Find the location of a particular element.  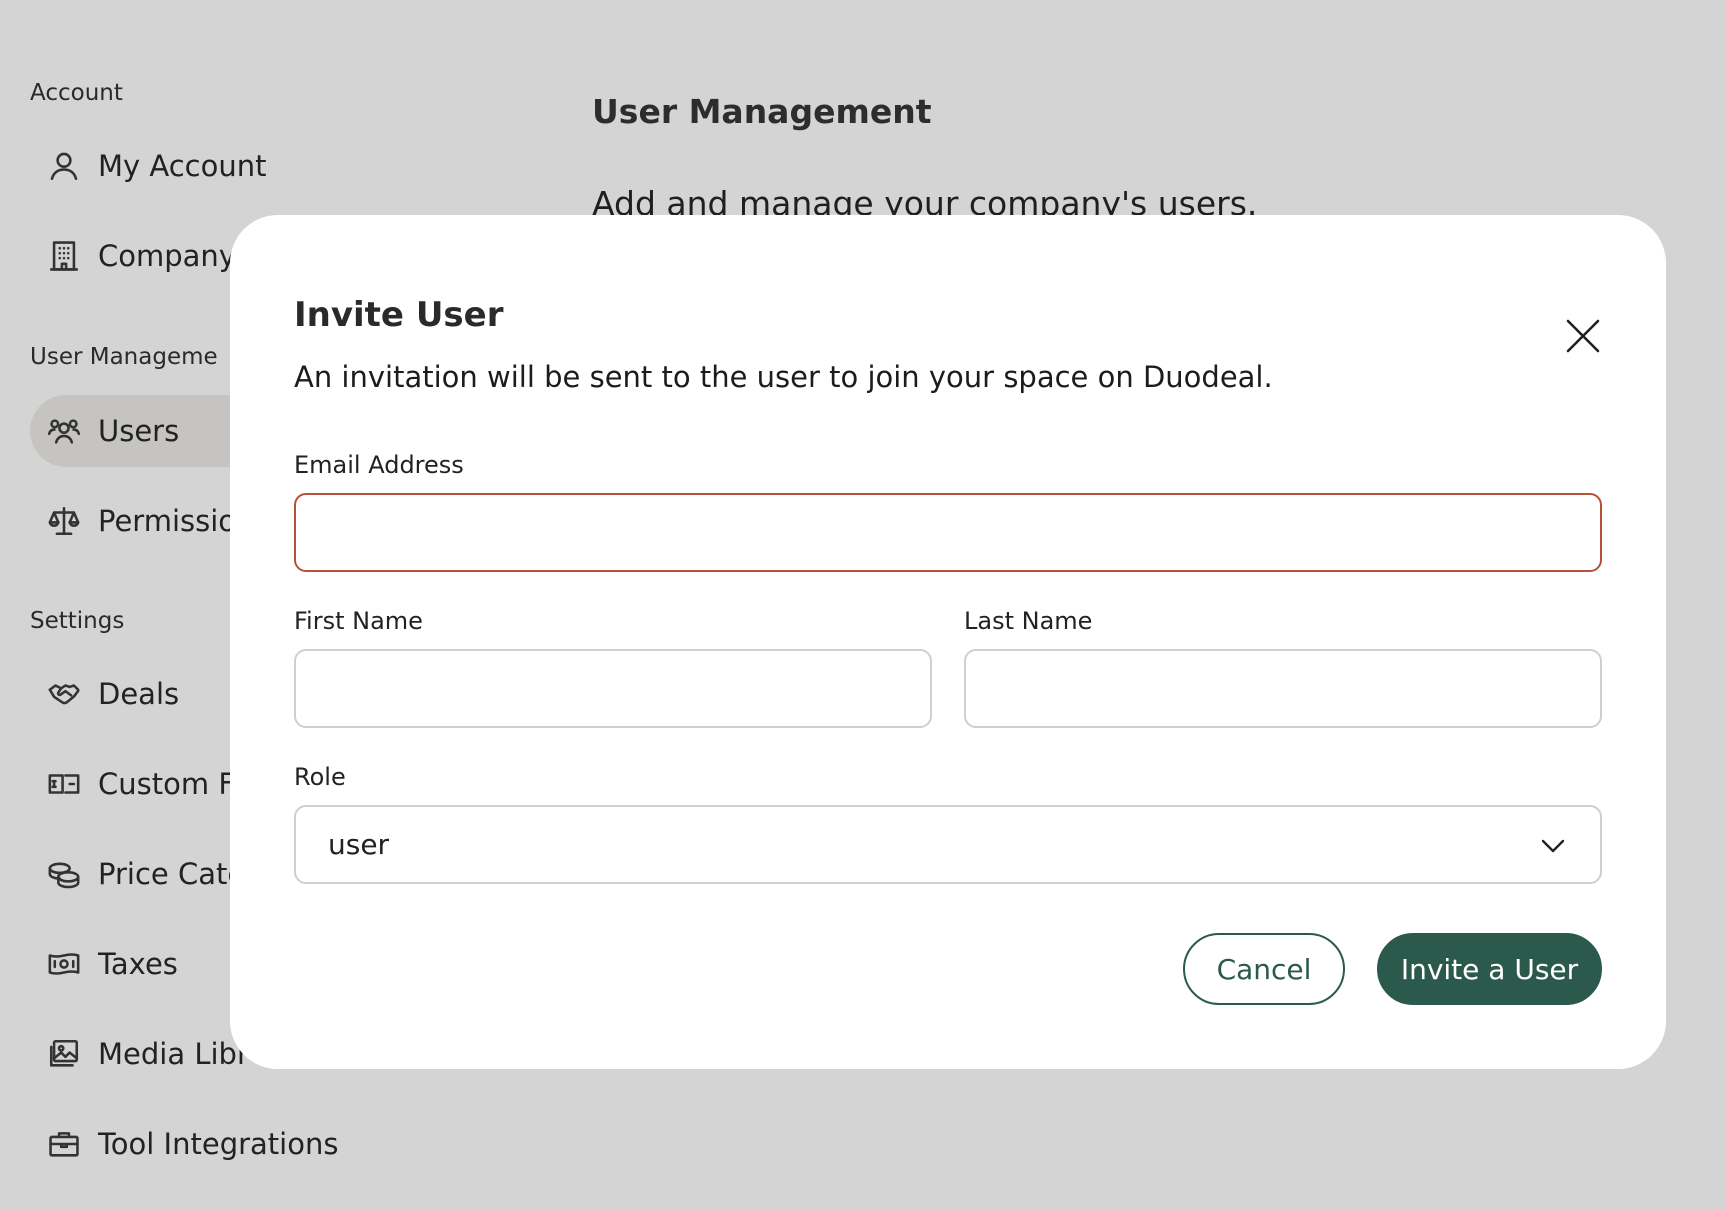

chevron-down-icon is located at coordinates (1553, 846).